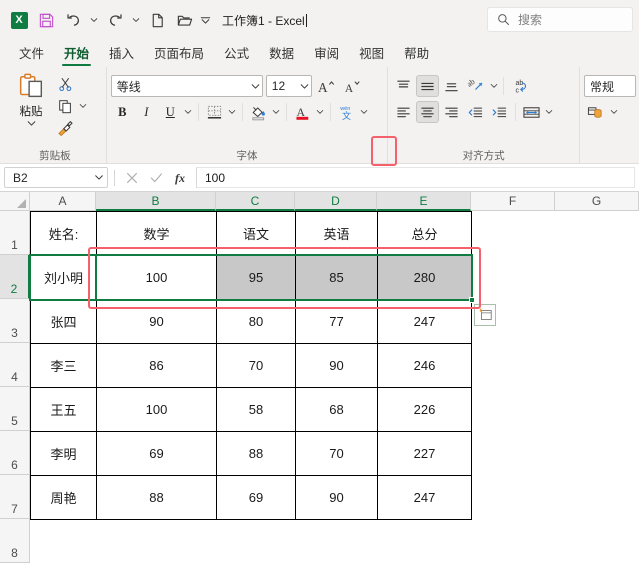 The image size is (639, 576). Describe the element at coordinates (403, 112) in the screenshot. I see `left-align-button` at that location.